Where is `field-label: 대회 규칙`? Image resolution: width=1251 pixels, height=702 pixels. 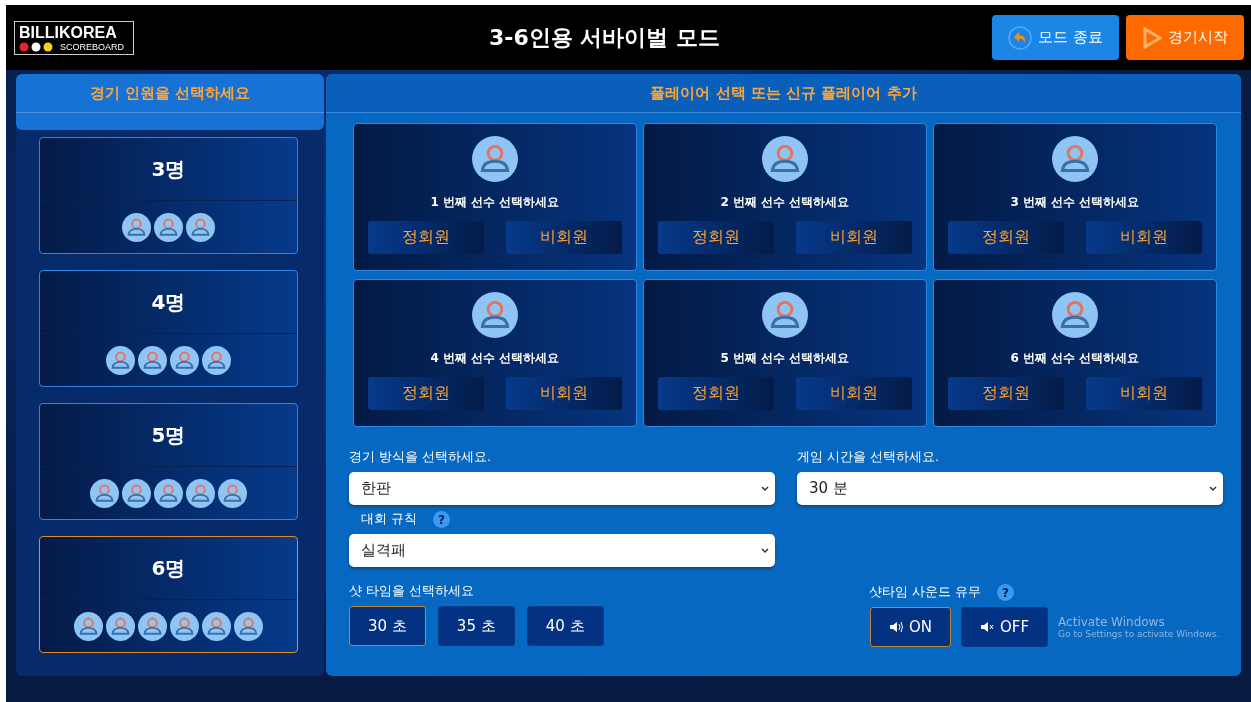
field-label: 대회 규칙 is located at coordinates (389, 519).